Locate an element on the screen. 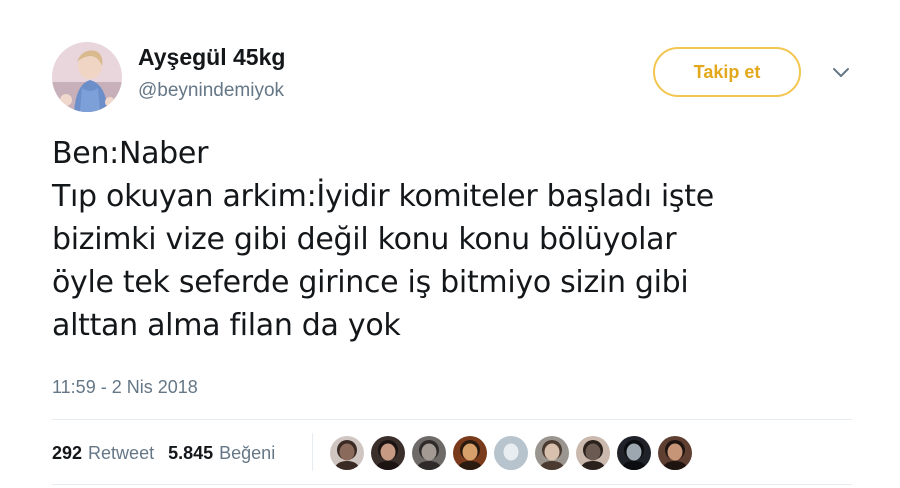 The width and height of the screenshot is (900, 488). tweet-text-line: Ben:Naber is located at coordinates (130, 153).